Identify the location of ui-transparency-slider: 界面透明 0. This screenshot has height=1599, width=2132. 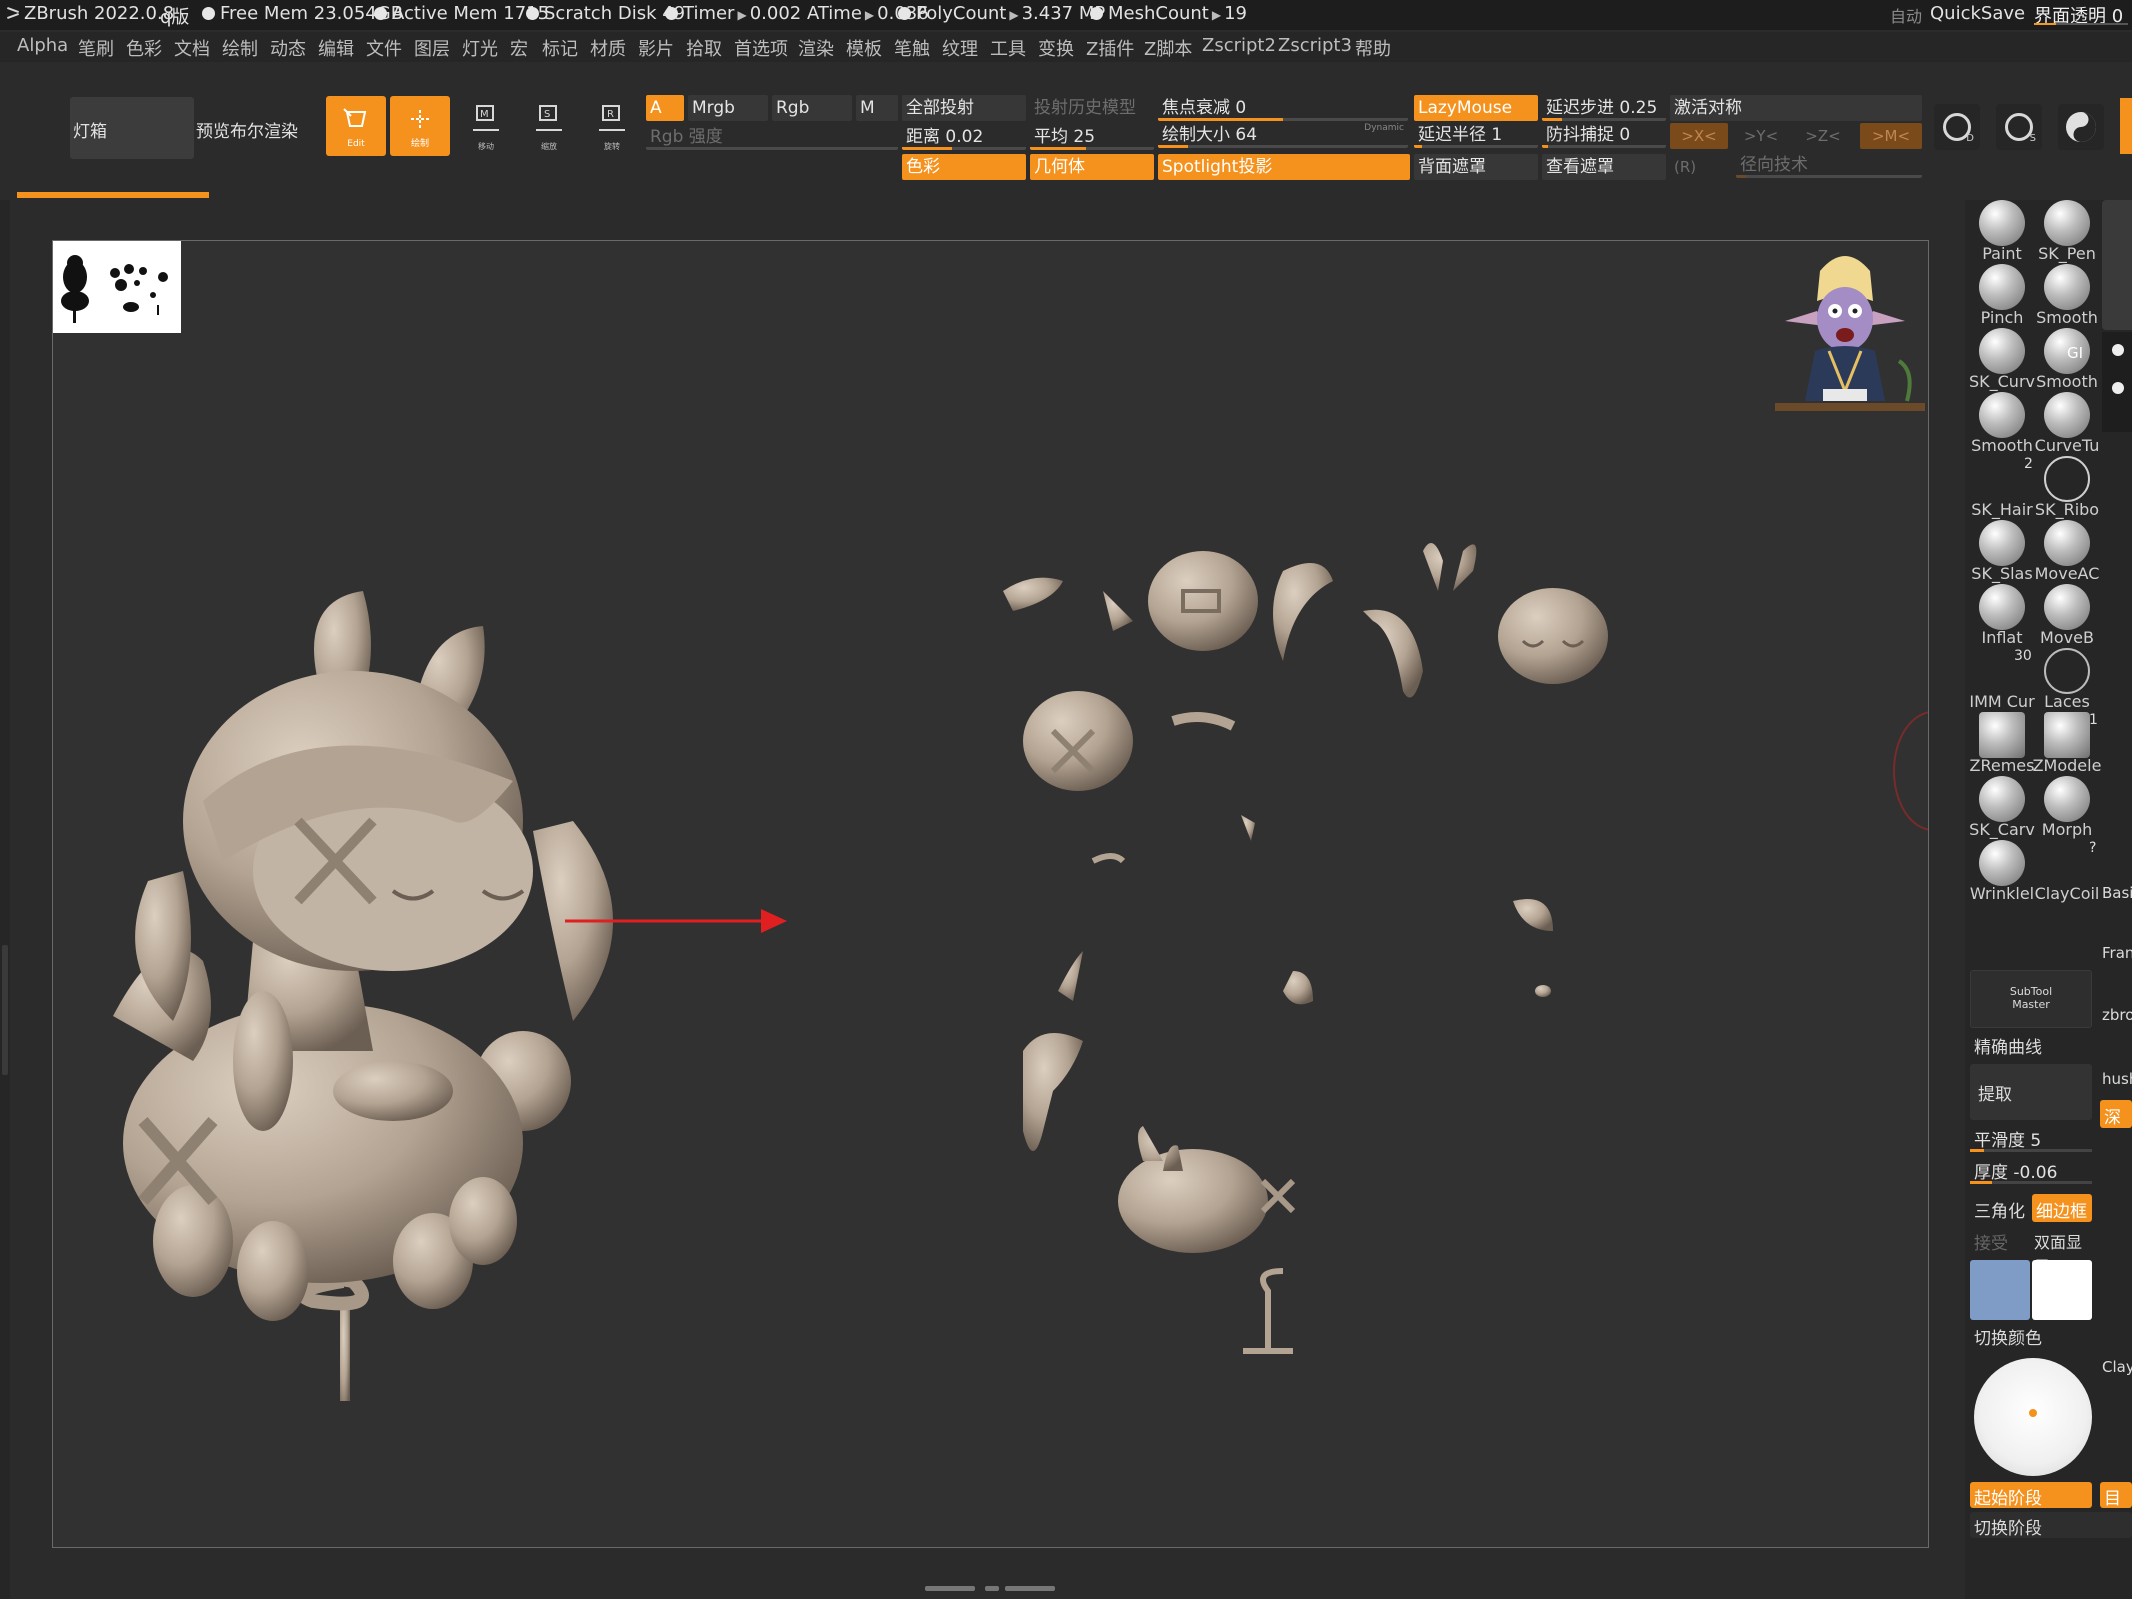
(2081, 14).